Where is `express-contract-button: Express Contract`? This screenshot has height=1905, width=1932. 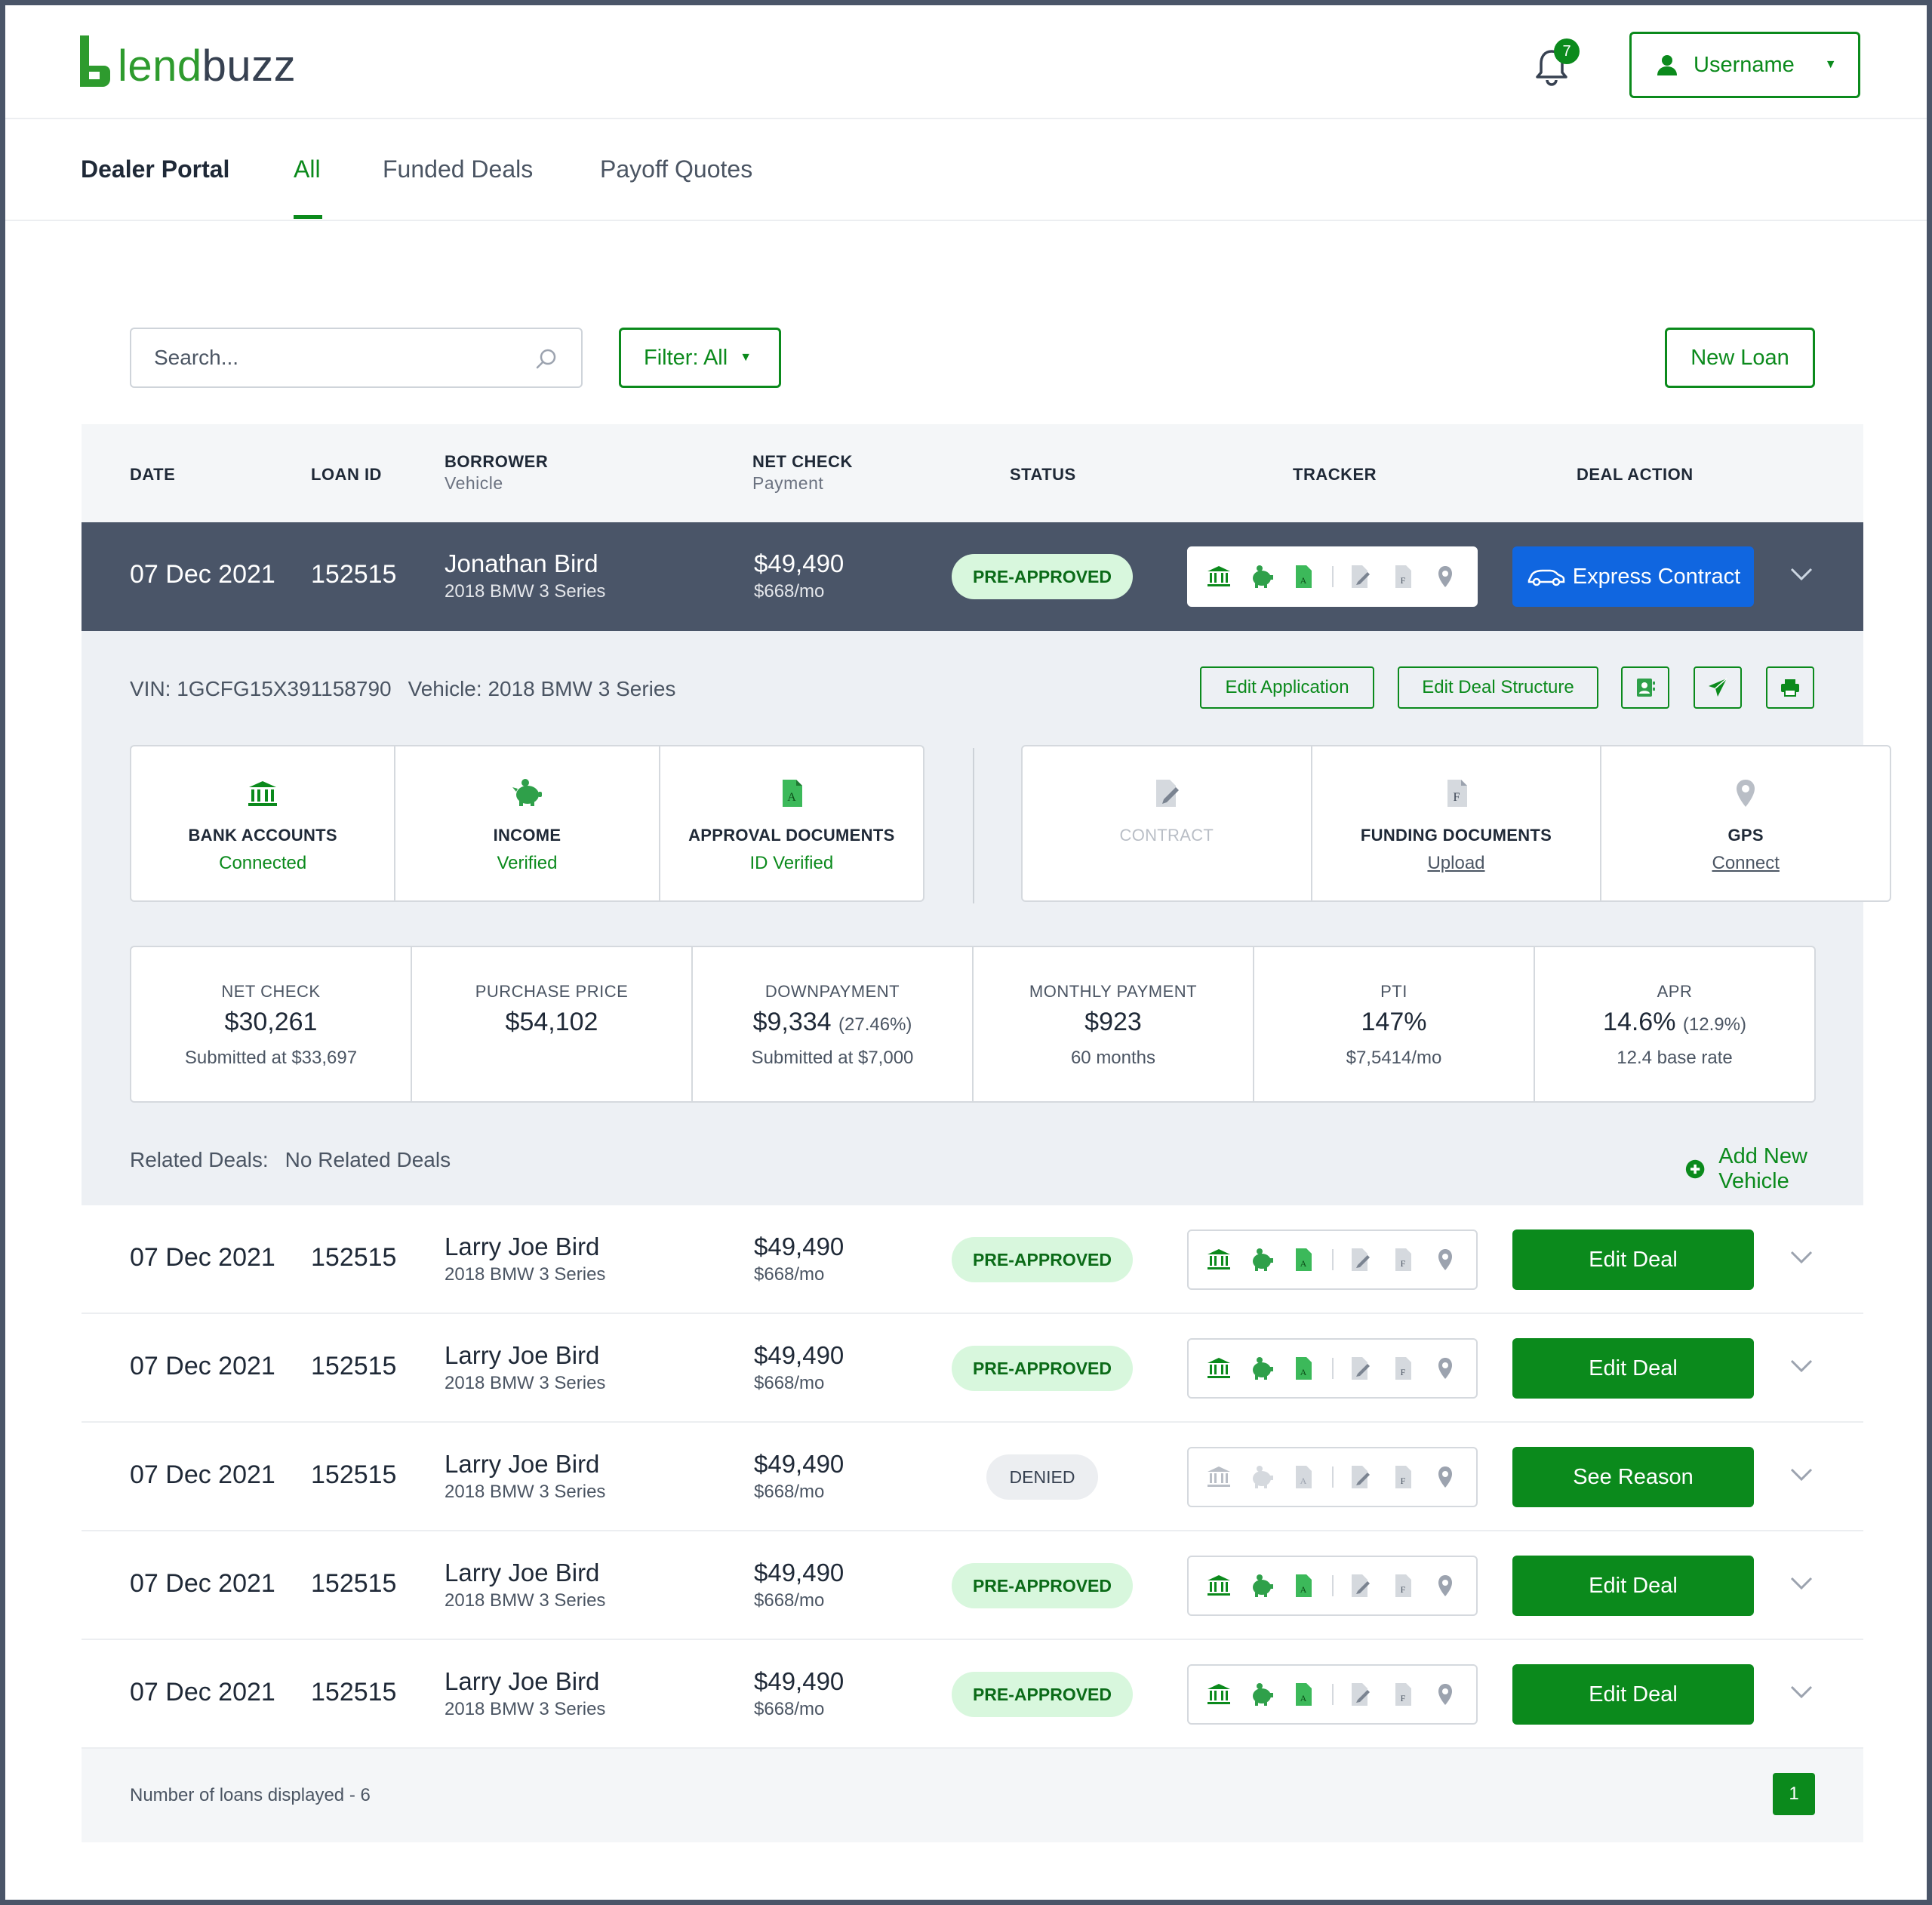
express-contract-button: Express Contract is located at coordinates (1633, 576).